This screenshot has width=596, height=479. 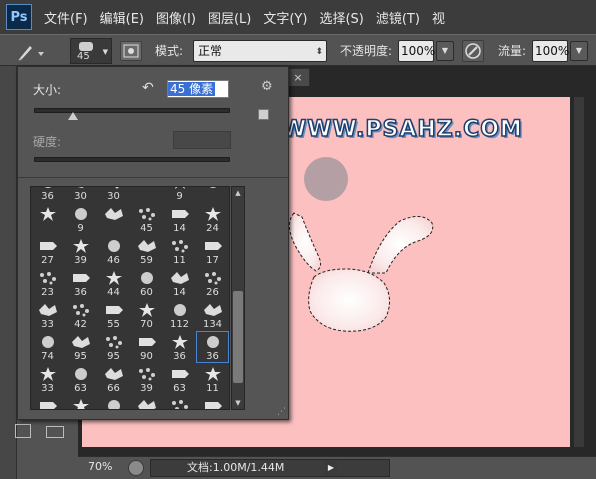 What do you see at coordinates (146, 251) in the screenshot?
I see `brush-preset-cell: 59` at bounding box center [146, 251].